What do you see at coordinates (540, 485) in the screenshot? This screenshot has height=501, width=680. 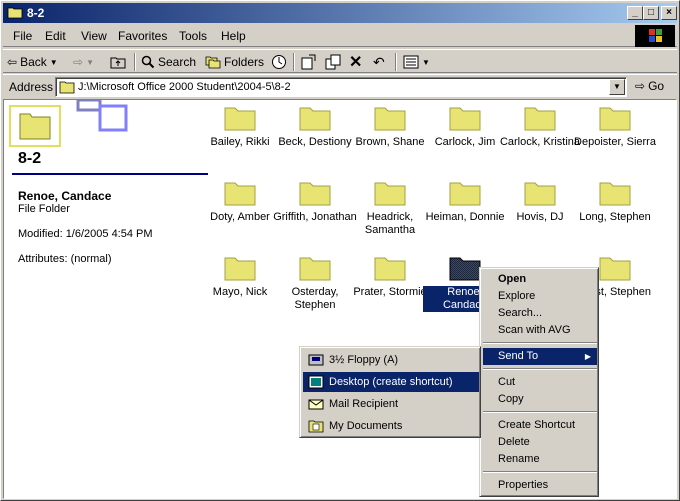 I see `menu-item-properties: Properties` at bounding box center [540, 485].